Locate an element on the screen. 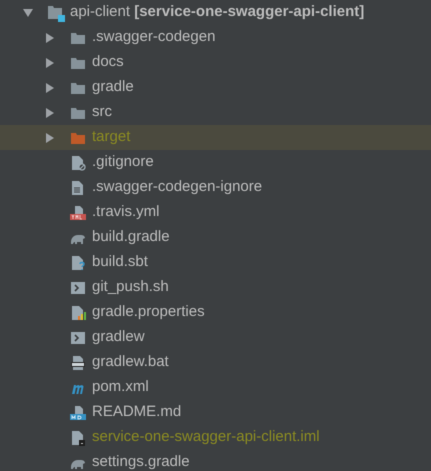 The height and width of the screenshot is (471, 431). tree-row: .swagger-codegen is located at coordinates (215, 37).